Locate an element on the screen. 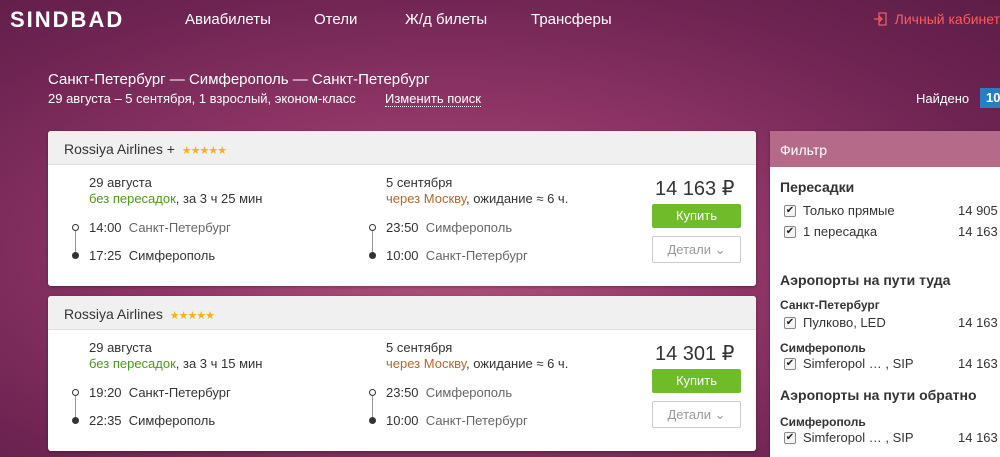  time: 17:25 is located at coordinates (105, 255).